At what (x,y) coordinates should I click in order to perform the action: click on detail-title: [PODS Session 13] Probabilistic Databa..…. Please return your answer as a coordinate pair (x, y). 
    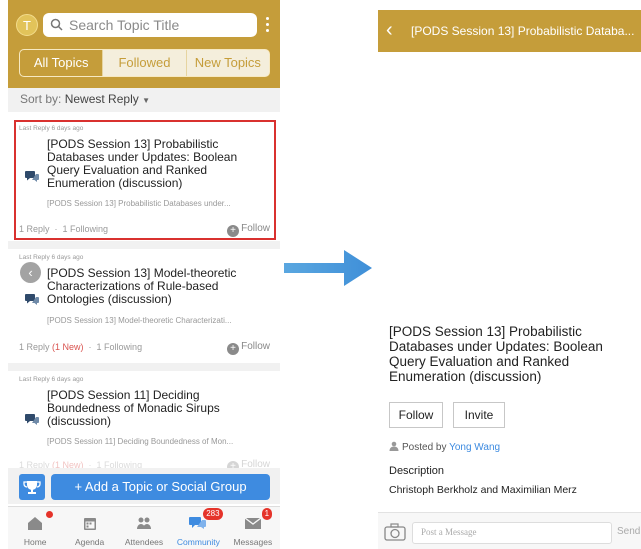
    Looking at the image, I should click on (523, 31).